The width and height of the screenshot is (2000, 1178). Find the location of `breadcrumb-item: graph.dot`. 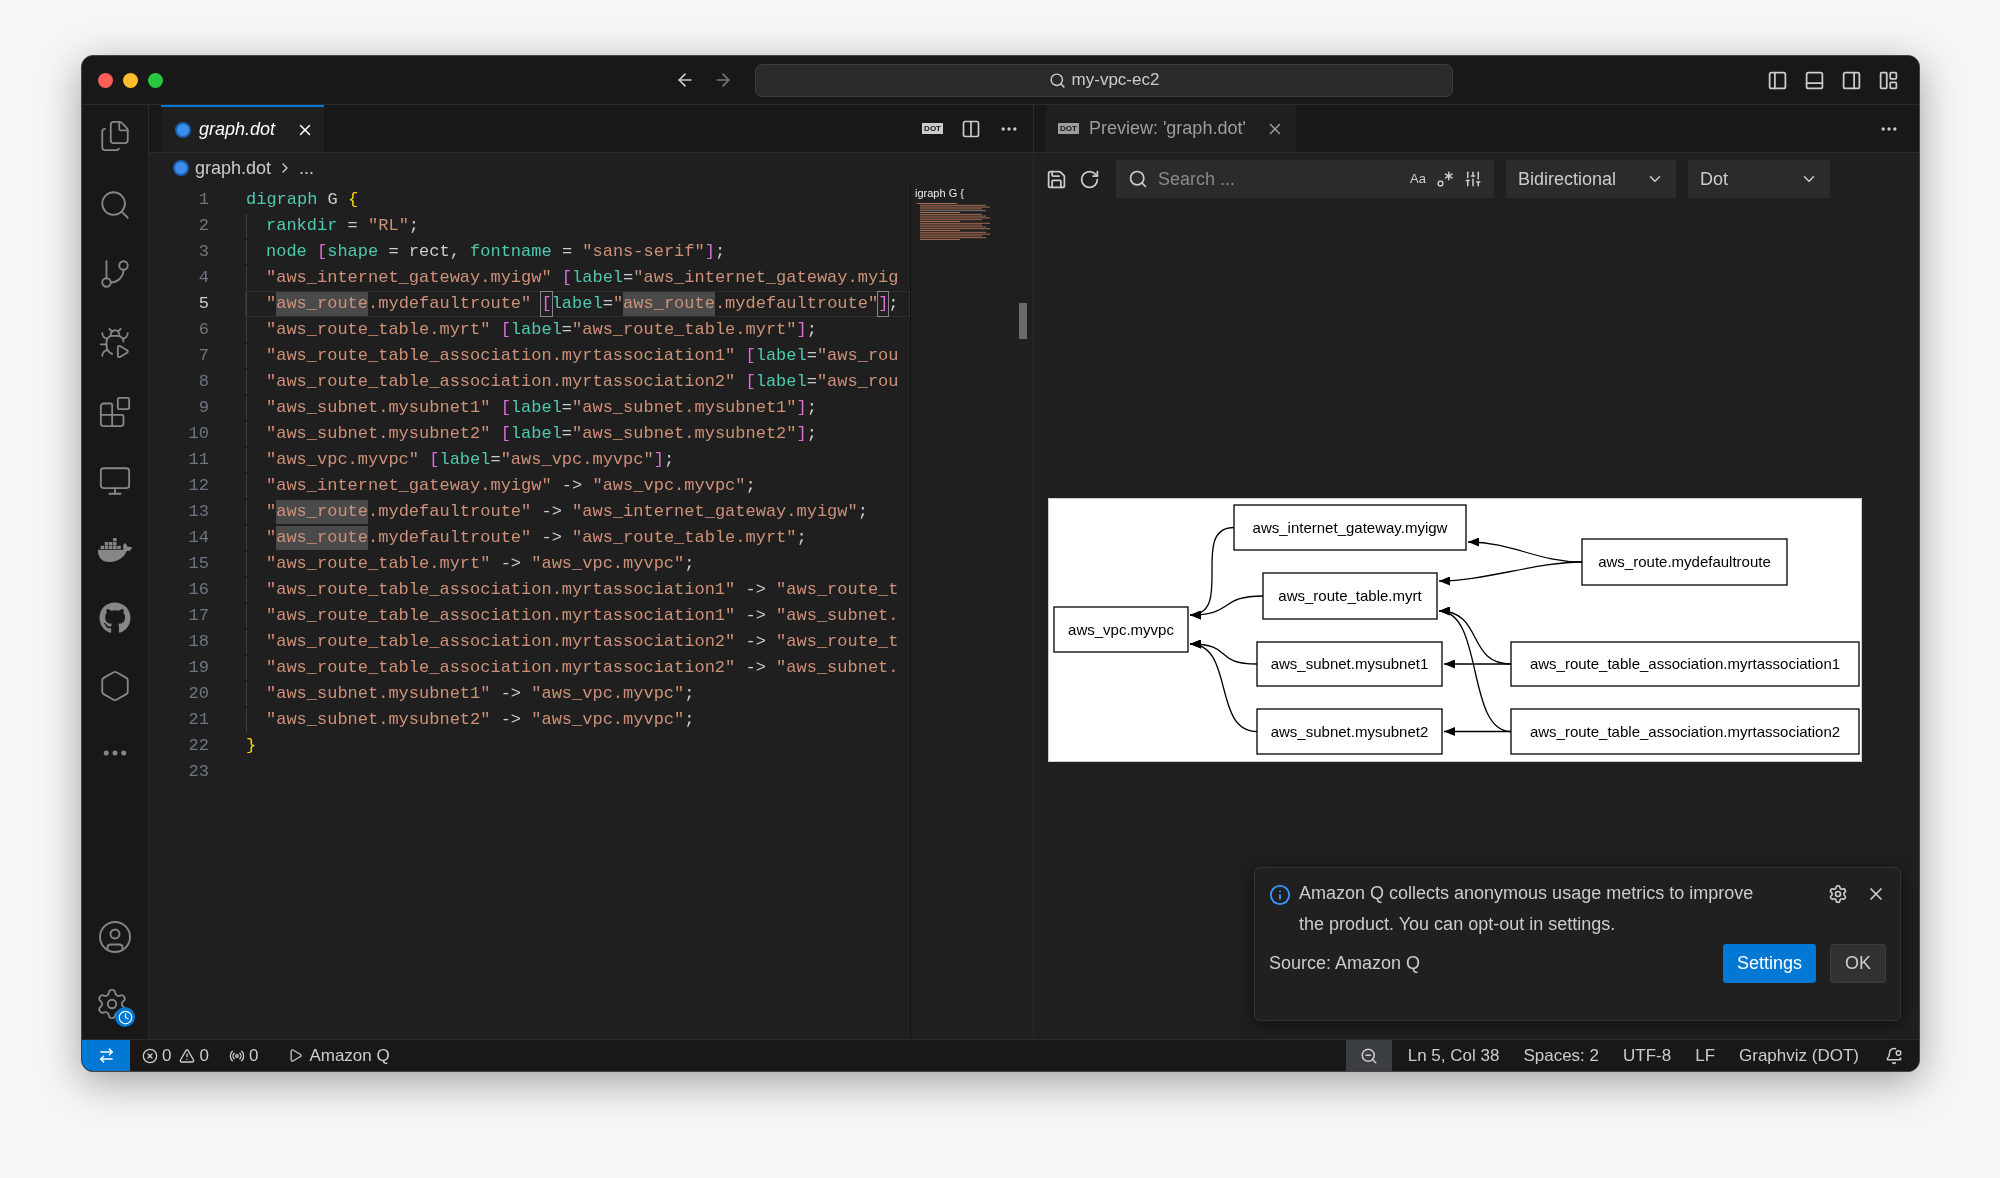

breadcrumb-item: graph.dot is located at coordinates (233, 168).